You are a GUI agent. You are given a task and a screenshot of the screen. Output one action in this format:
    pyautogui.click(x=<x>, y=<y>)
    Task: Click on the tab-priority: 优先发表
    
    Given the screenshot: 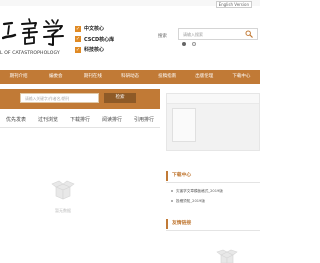 What is the action you would take?
    pyautogui.click(x=16, y=119)
    